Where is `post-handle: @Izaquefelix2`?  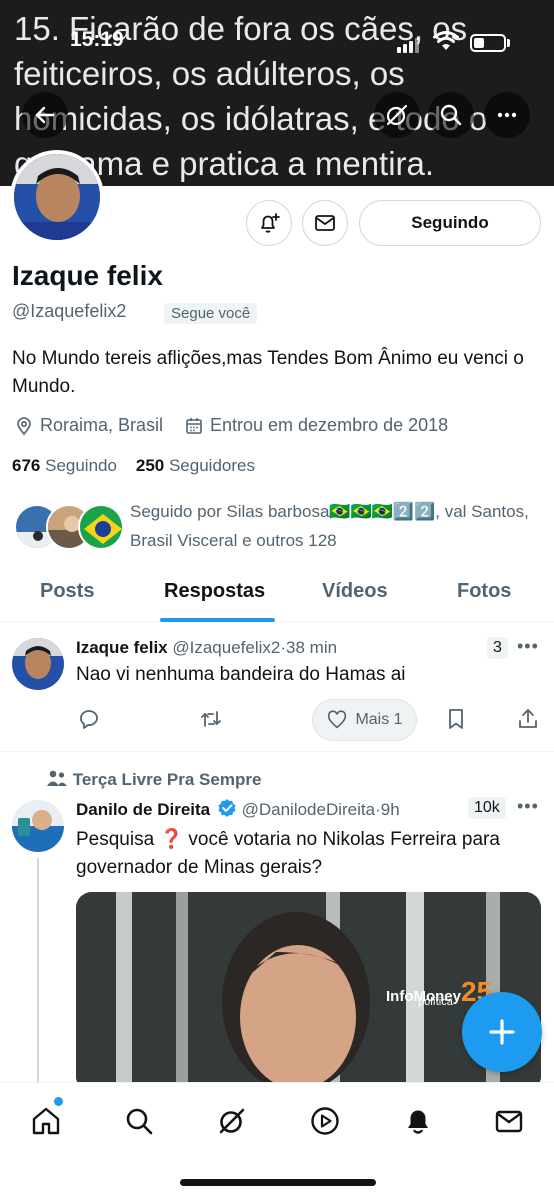 post-handle: @Izaquefelix2 is located at coordinates (226, 647).